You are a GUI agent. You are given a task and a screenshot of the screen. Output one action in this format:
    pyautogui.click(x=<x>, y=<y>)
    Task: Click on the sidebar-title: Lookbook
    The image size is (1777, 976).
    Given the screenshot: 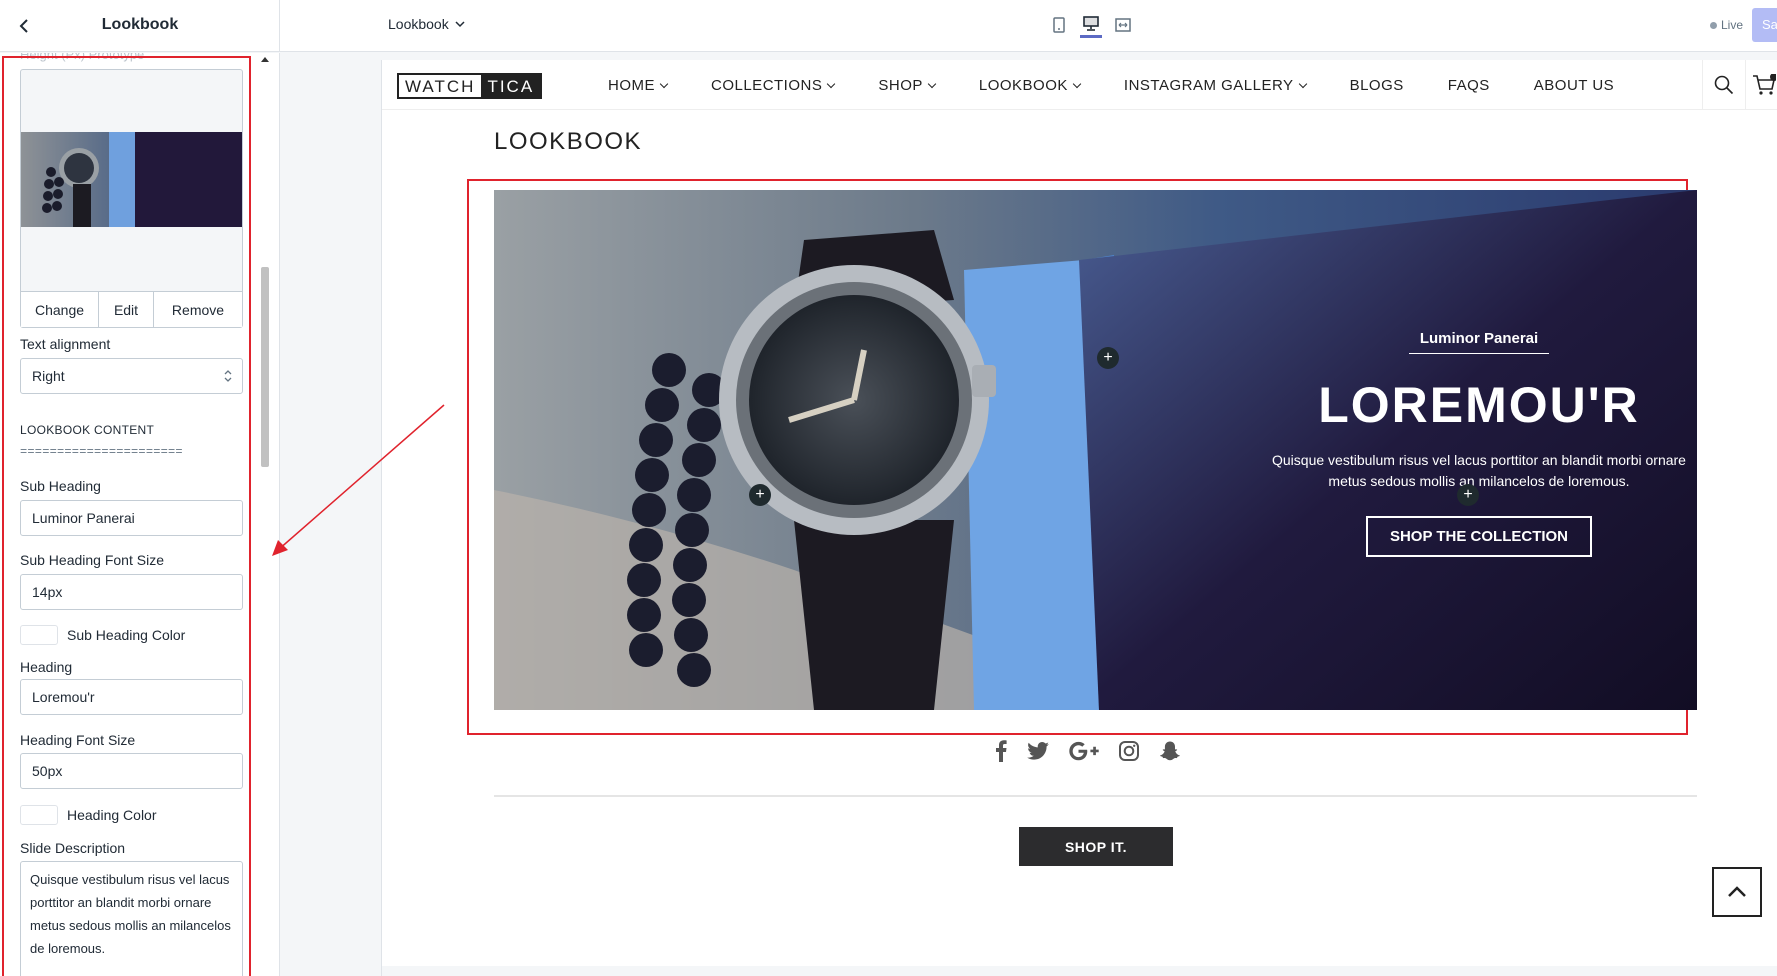 What is the action you would take?
    pyautogui.click(x=140, y=24)
    